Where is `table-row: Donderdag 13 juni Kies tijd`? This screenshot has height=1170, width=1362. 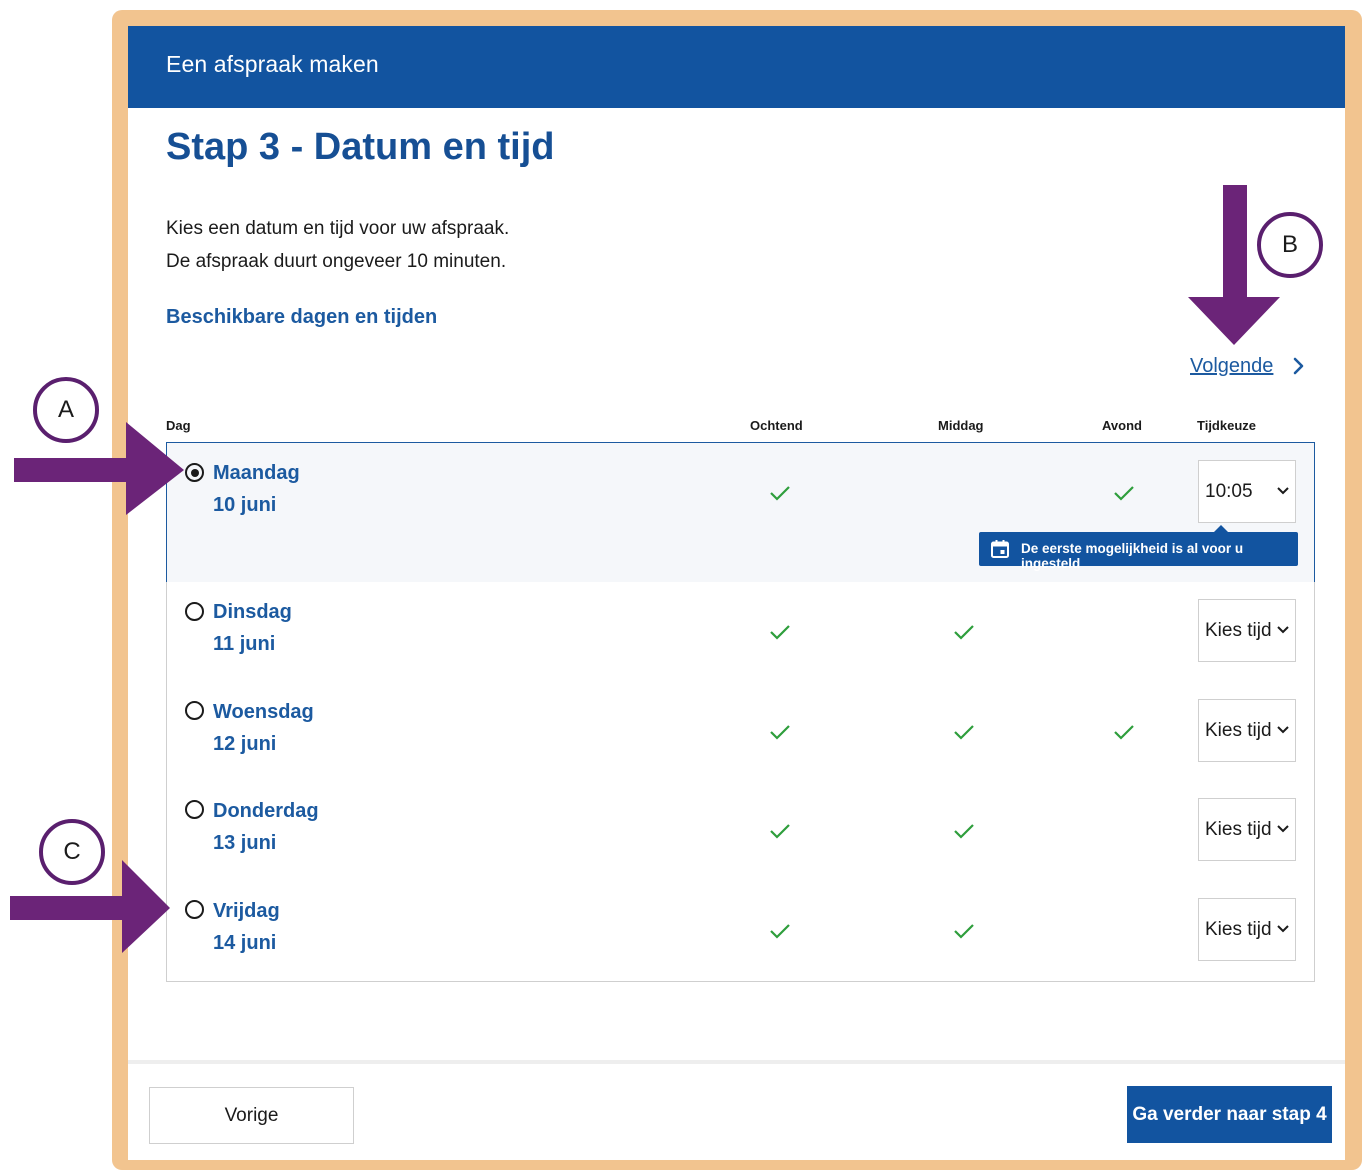 table-row: Donderdag 13 juni Kies tijd is located at coordinates (740, 831).